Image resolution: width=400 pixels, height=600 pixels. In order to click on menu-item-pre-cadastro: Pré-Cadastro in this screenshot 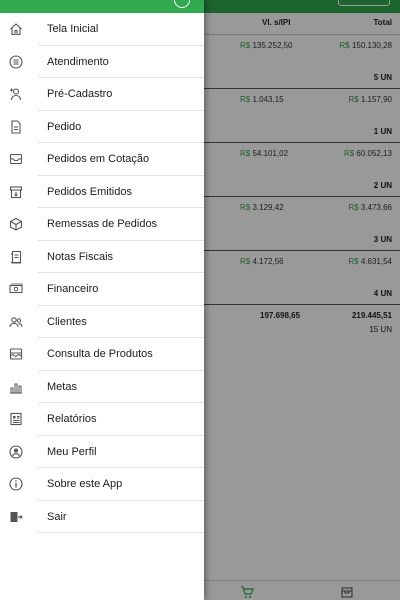, I will do `click(102, 94)`.